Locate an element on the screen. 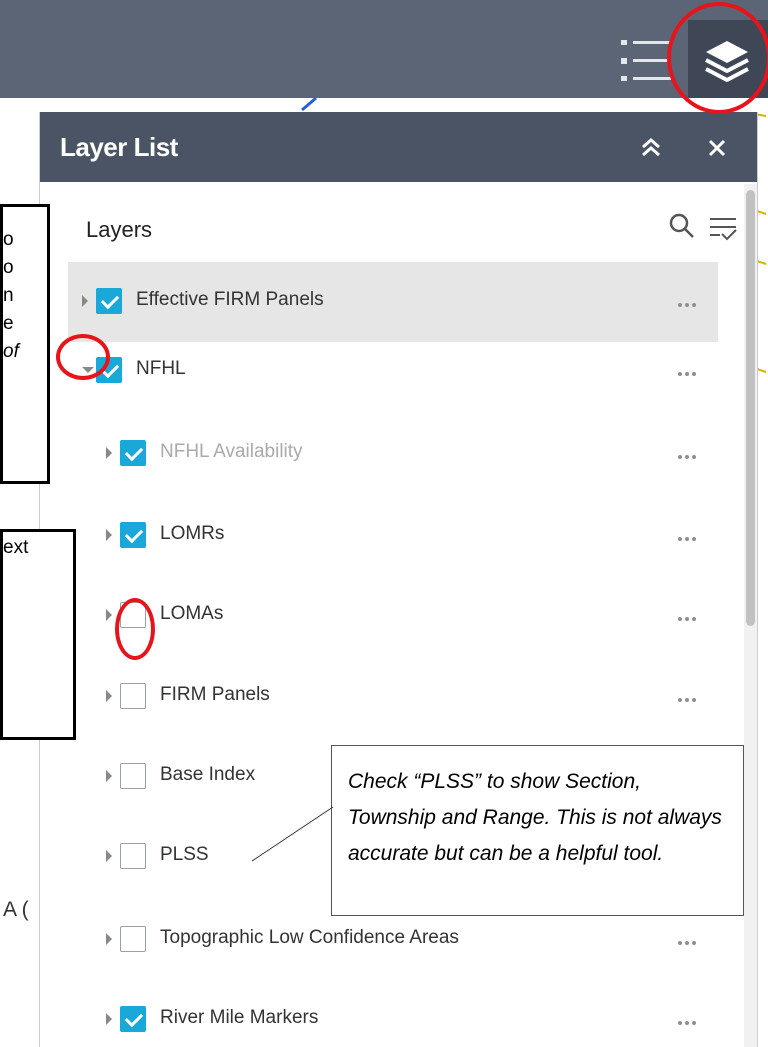  scrollbar-thumb is located at coordinates (750, 408).